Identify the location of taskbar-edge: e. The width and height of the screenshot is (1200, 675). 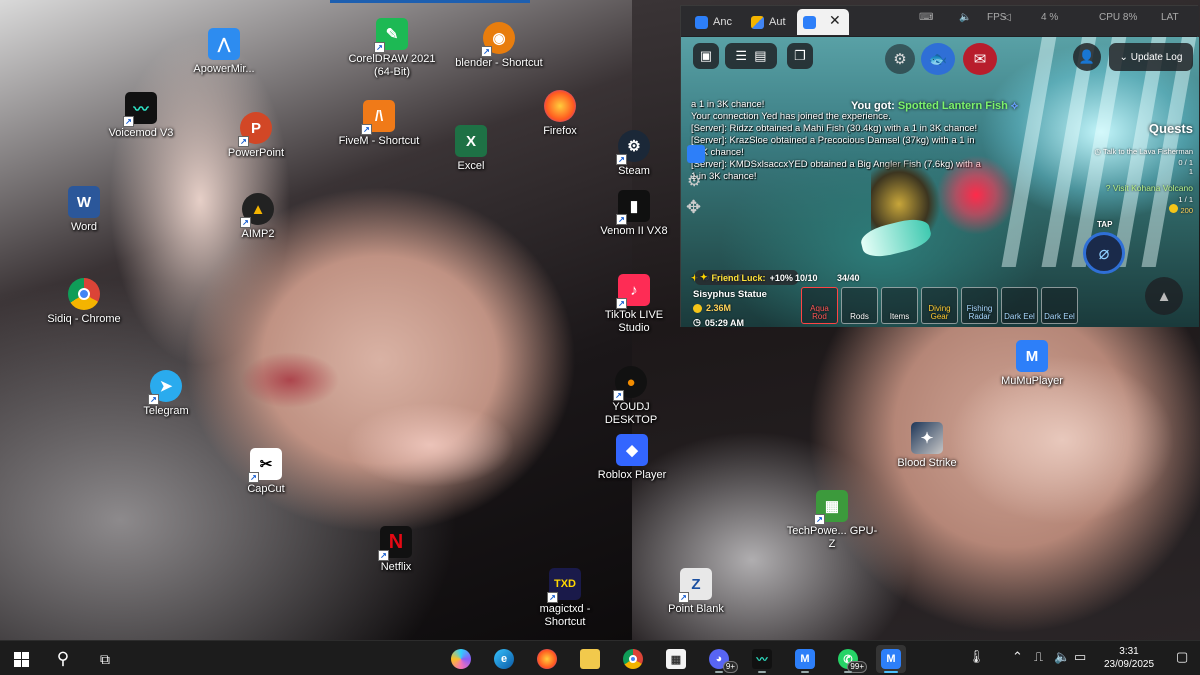
(504, 659).